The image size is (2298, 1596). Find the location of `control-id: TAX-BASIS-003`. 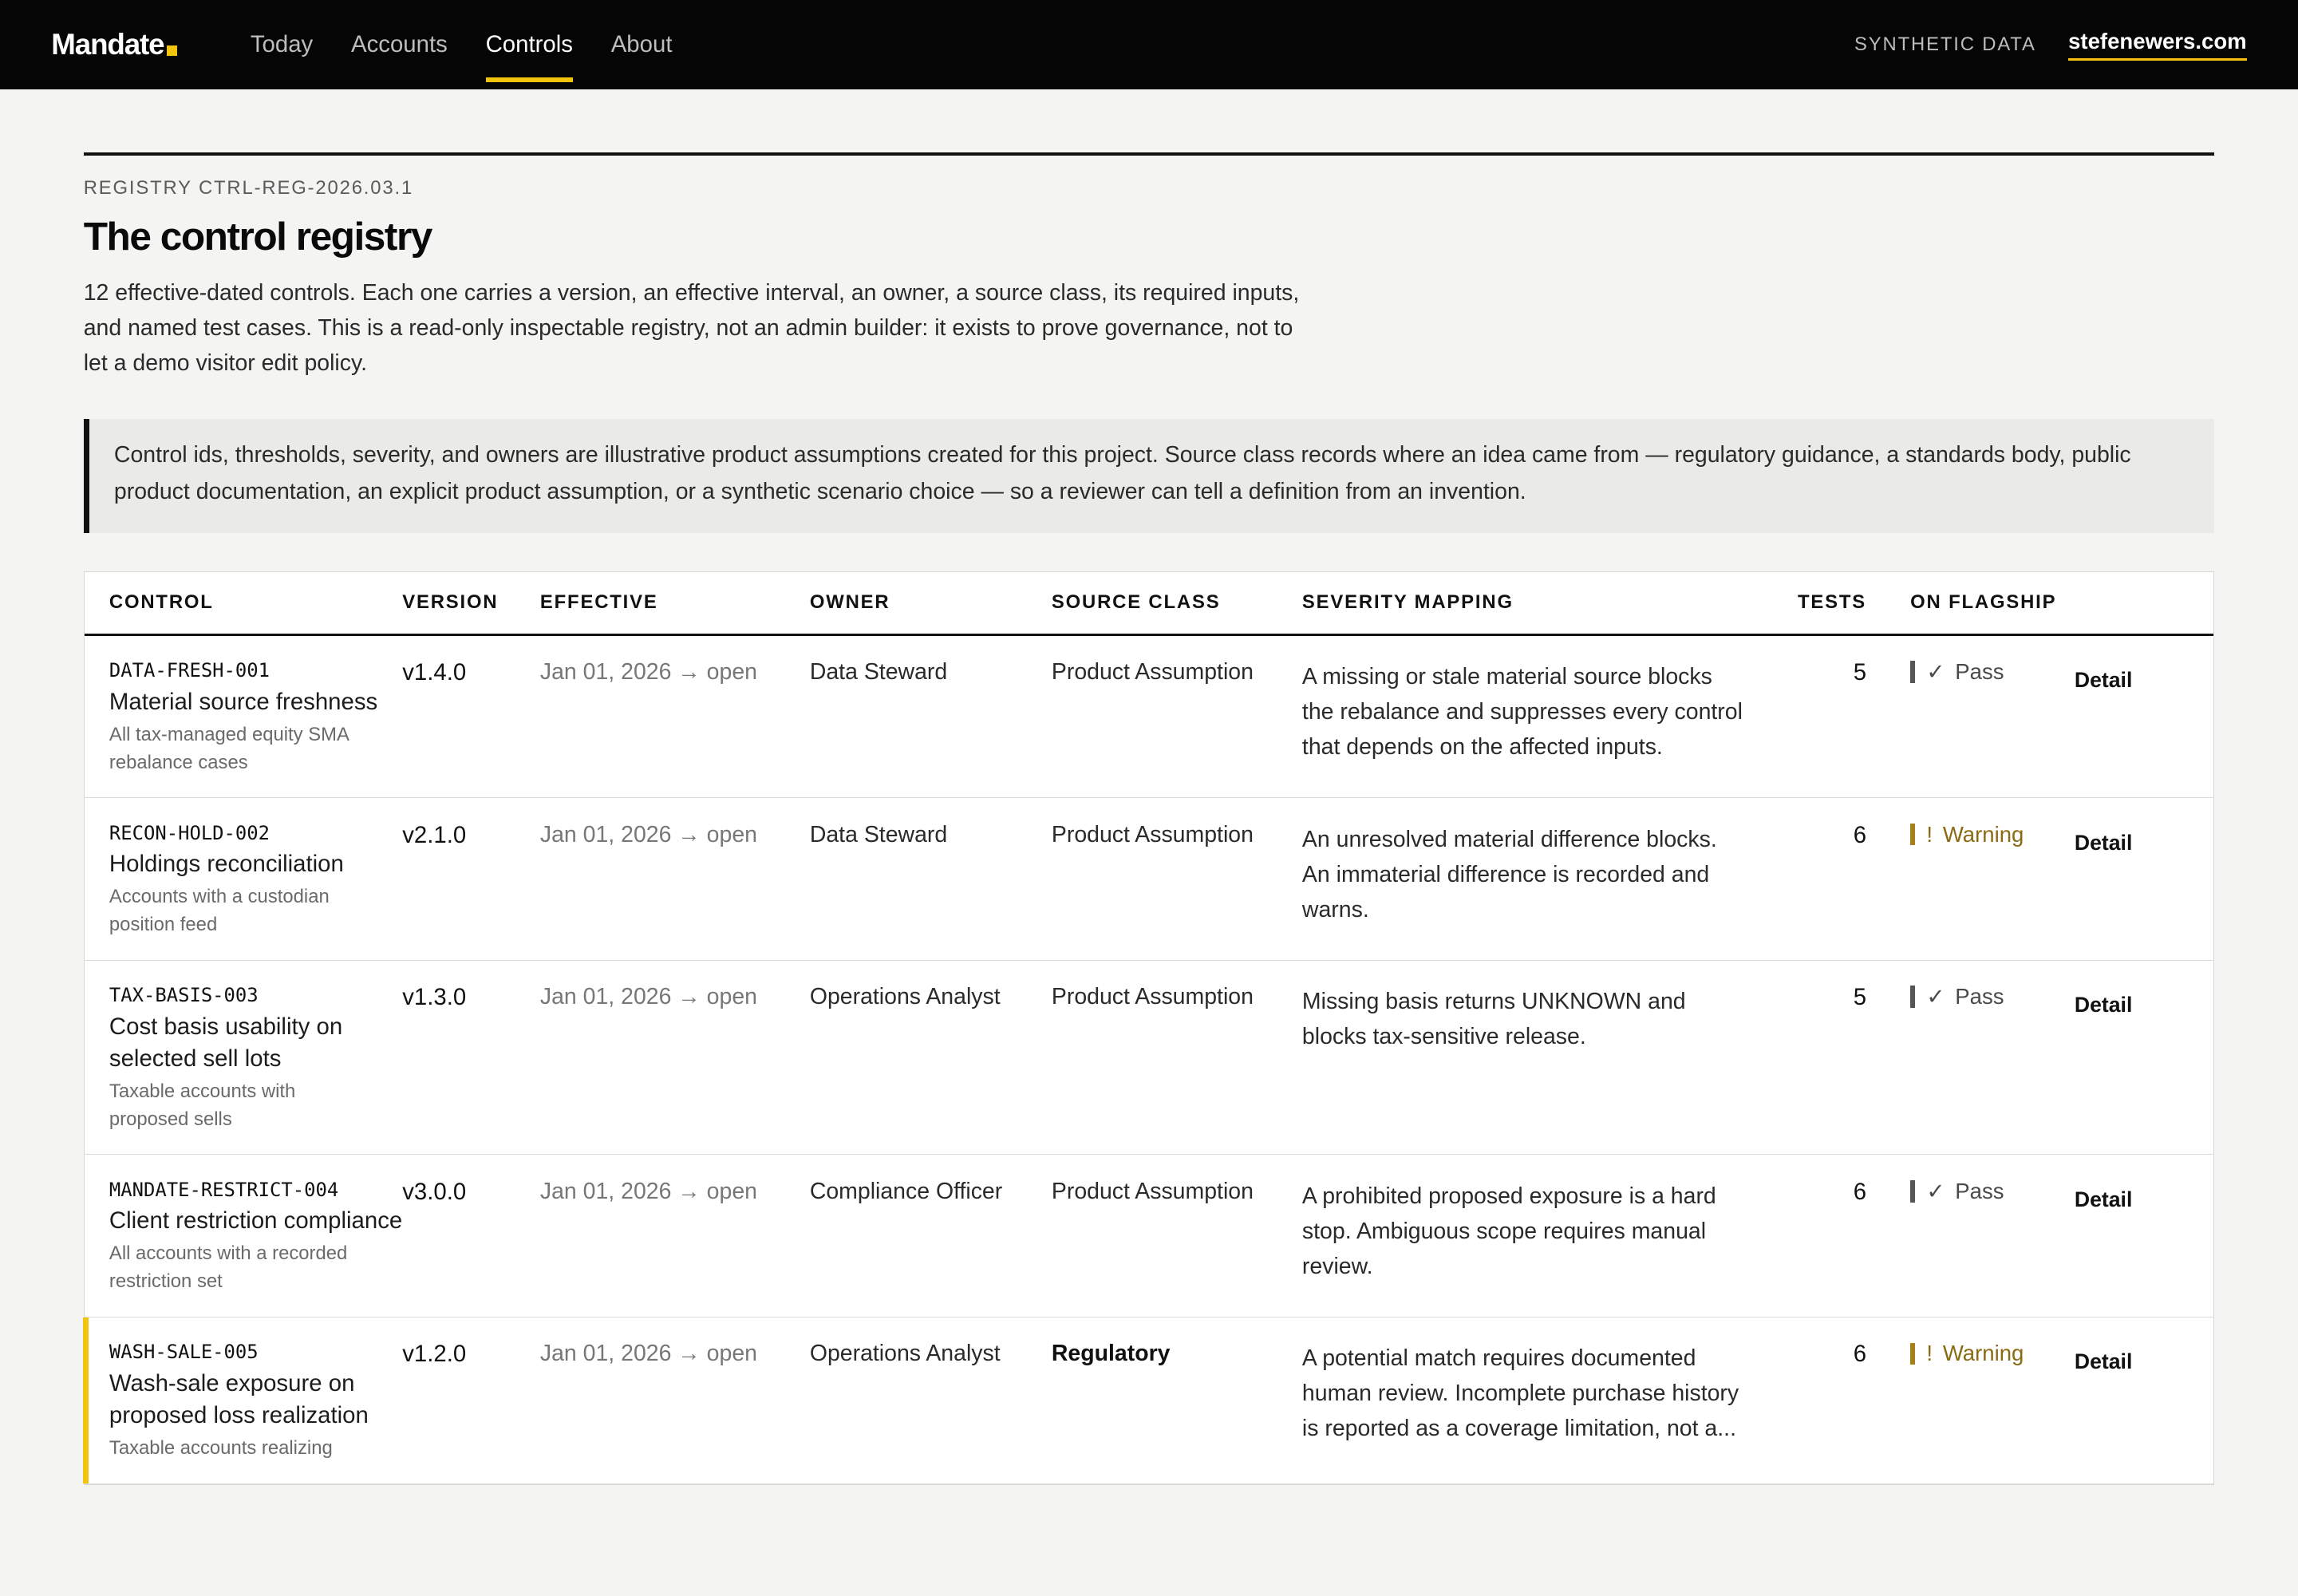

control-id: TAX-BASIS-003 is located at coordinates (184, 995).